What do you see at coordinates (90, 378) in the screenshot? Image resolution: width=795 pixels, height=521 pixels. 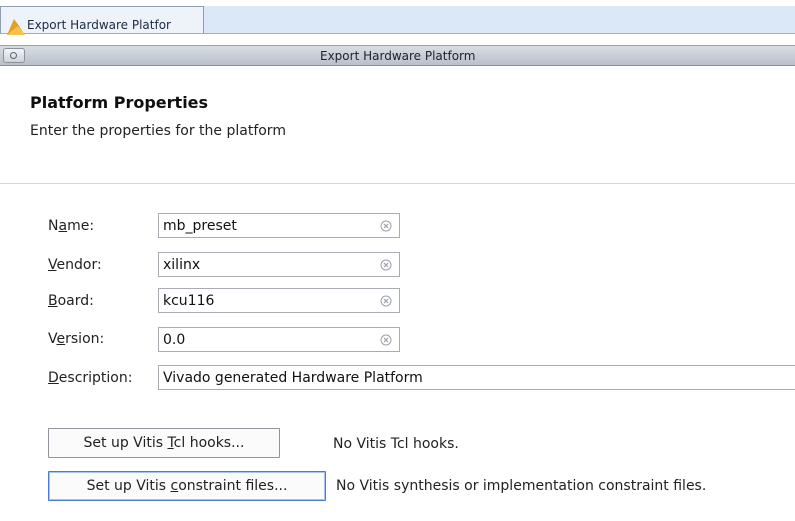 I see `description-label: Description:` at bounding box center [90, 378].